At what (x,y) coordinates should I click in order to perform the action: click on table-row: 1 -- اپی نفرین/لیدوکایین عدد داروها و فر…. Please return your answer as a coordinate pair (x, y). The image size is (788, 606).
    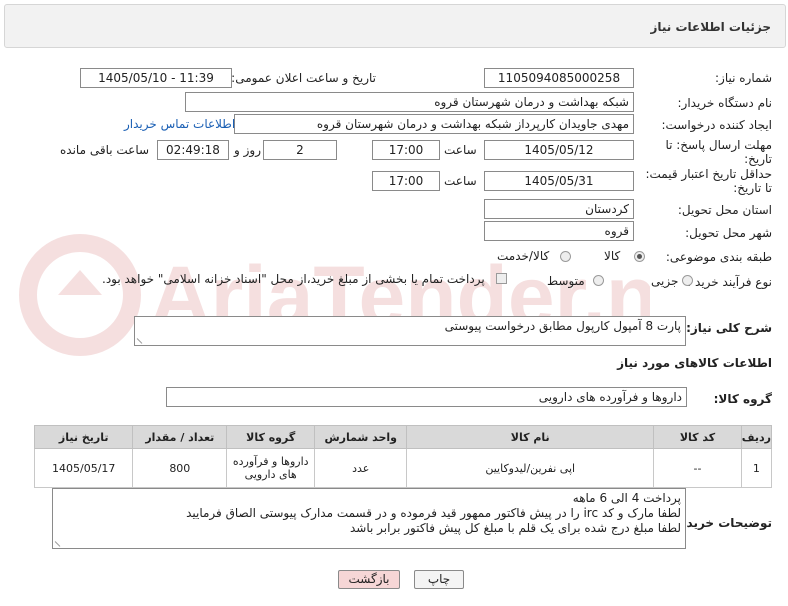
    Looking at the image, I should click on (403, 468).